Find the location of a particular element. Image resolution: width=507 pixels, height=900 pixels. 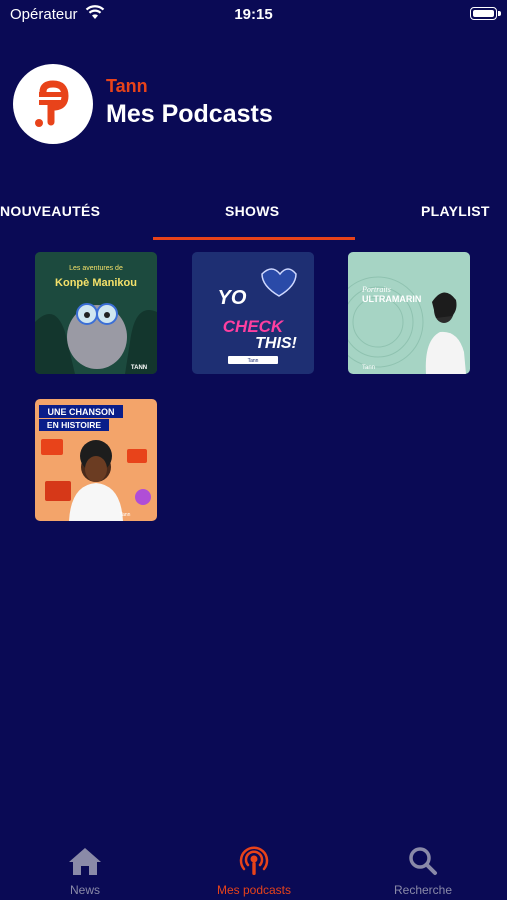

nav-item-mes-podcasts: Mes podcasts is located at coordinates (254, 871).